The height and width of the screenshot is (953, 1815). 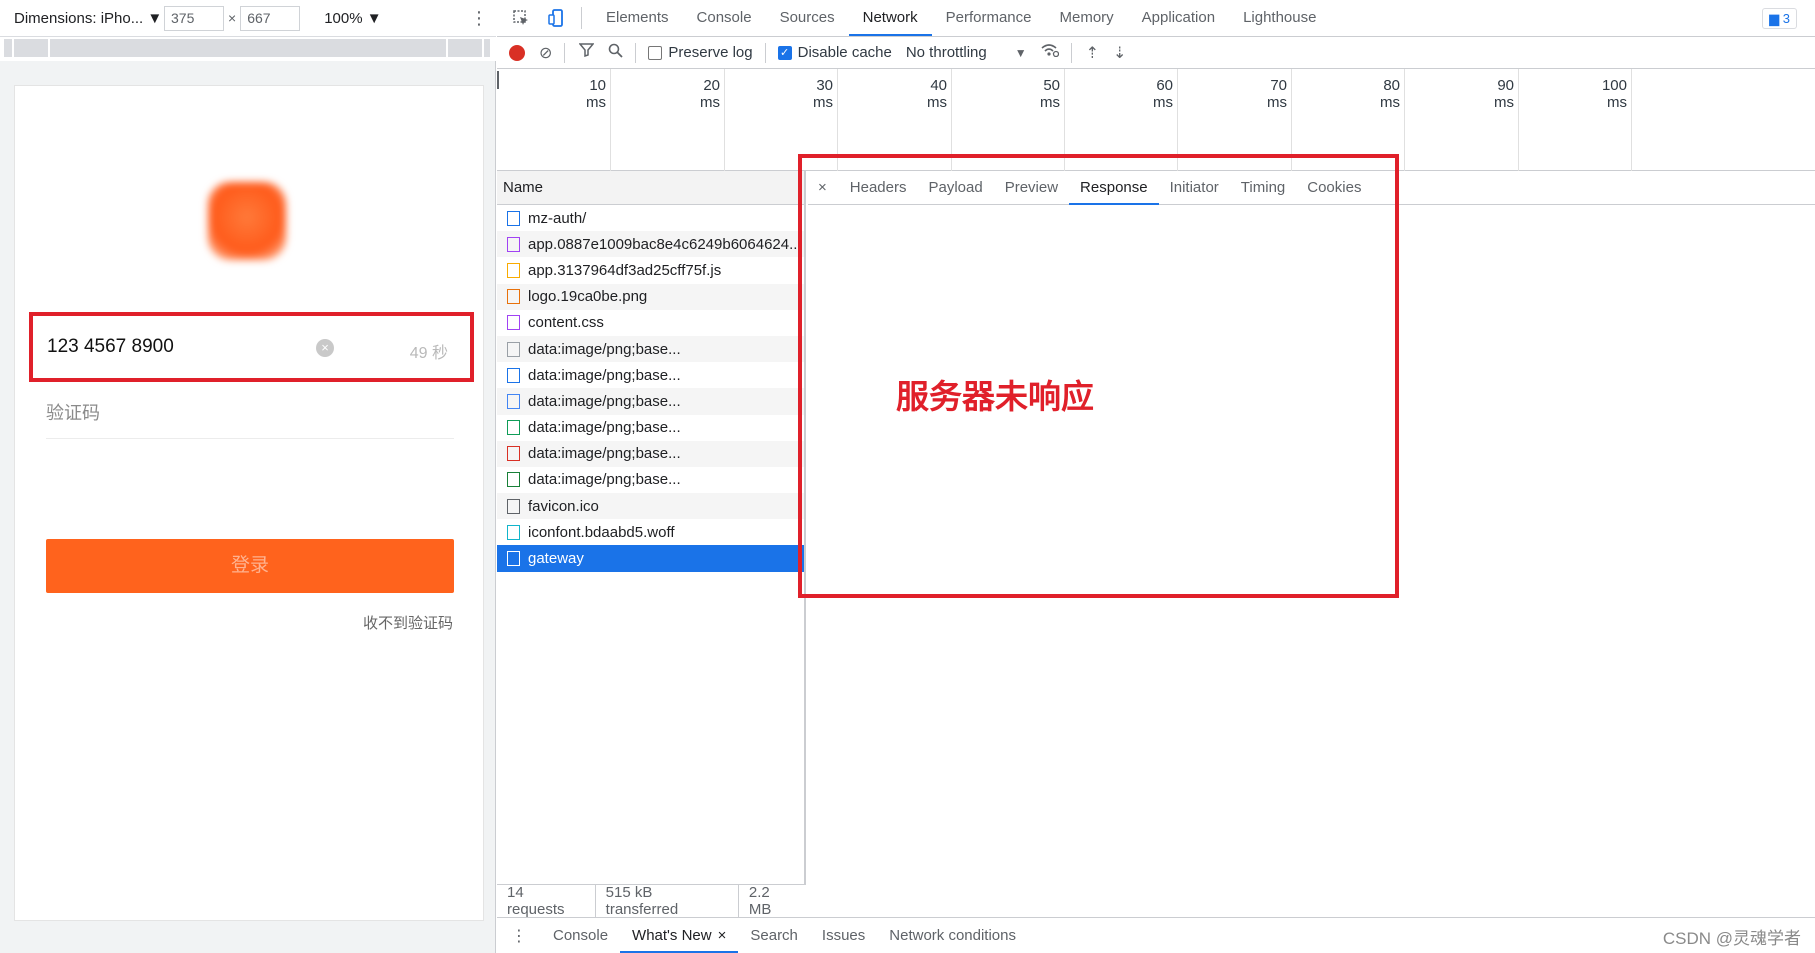 I want to click on request-row: gateway, so click(x=650, y=558).